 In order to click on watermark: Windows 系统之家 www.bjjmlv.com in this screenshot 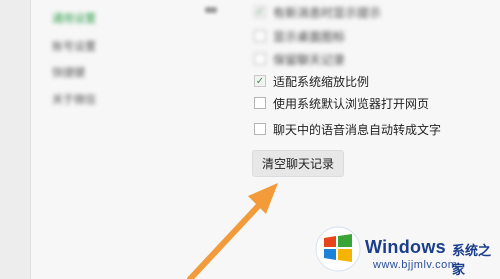, I will do `click(402, 248)`.